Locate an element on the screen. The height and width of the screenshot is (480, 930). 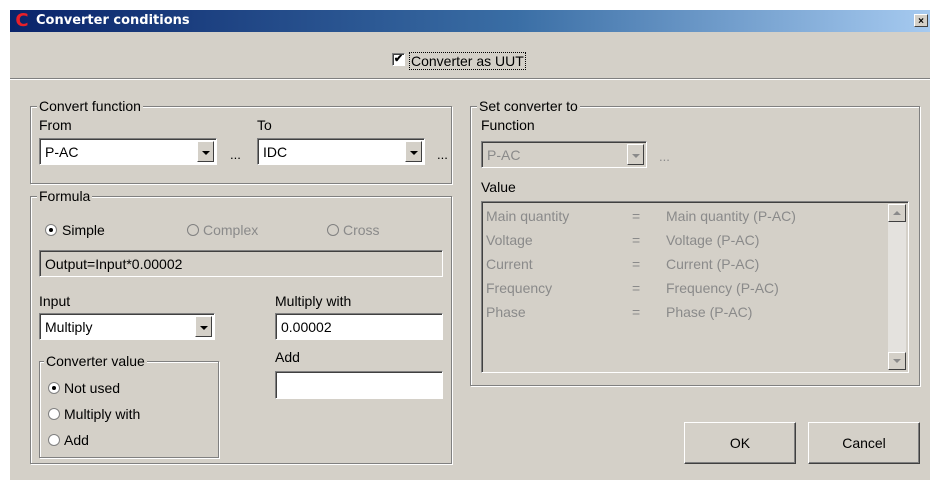
row-name: Current is located at coordinates (509, 264).